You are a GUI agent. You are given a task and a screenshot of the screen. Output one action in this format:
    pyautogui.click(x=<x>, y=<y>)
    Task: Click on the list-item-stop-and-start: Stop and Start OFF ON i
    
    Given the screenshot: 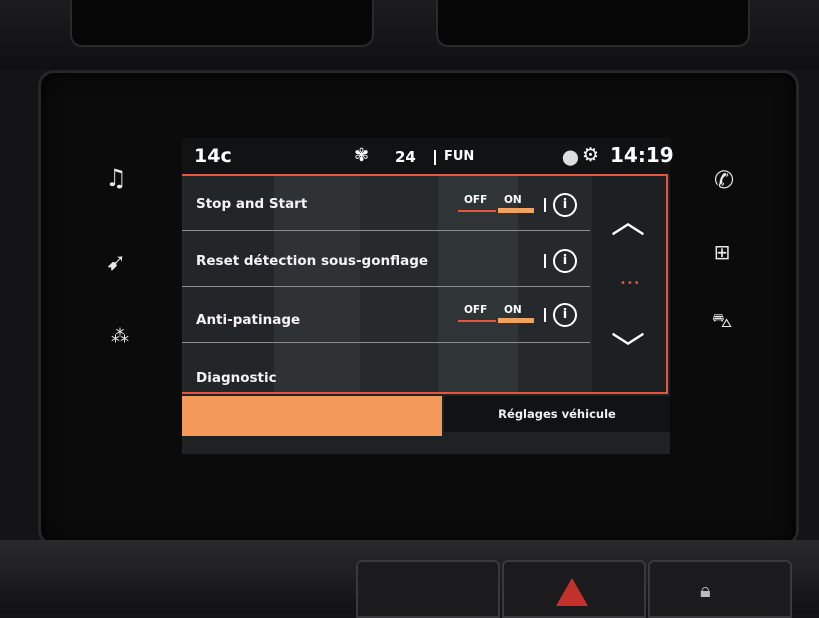 What is the action you would take?
    pyautogui.click(x=386, y=203)
    